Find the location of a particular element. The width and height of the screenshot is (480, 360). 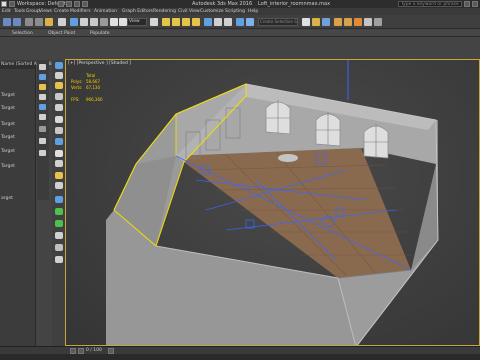

angle-snap-icon is located at coordinates (176, 22).